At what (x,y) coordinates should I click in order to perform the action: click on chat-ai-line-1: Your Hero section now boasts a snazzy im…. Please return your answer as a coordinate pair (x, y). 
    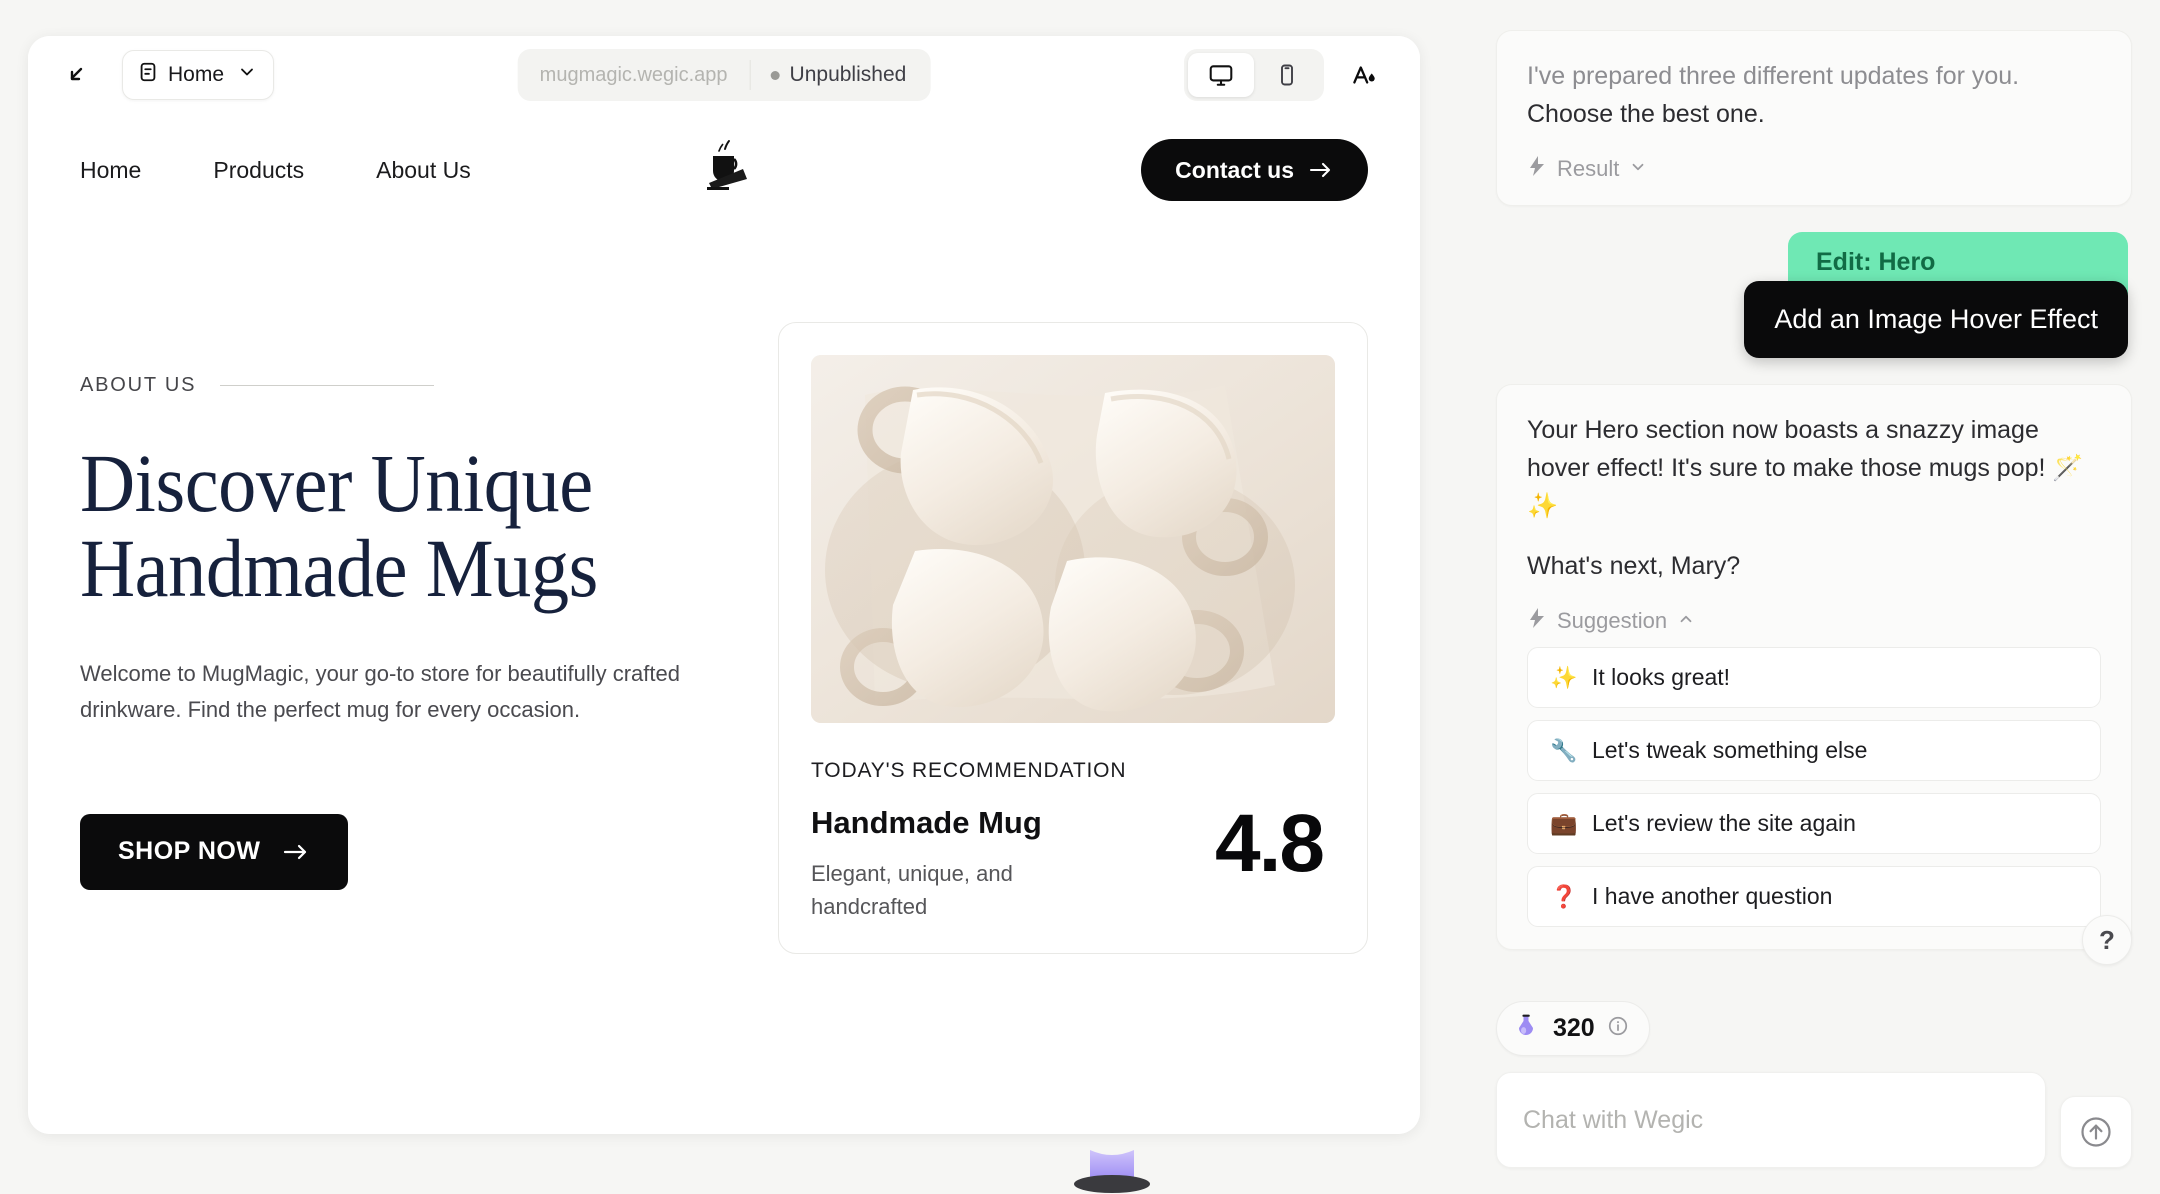
    Looking at the image, I should click on (1805, 468).